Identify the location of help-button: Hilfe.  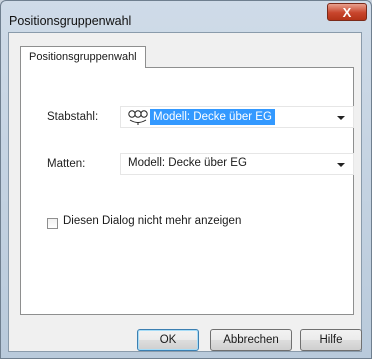
(331, 340).